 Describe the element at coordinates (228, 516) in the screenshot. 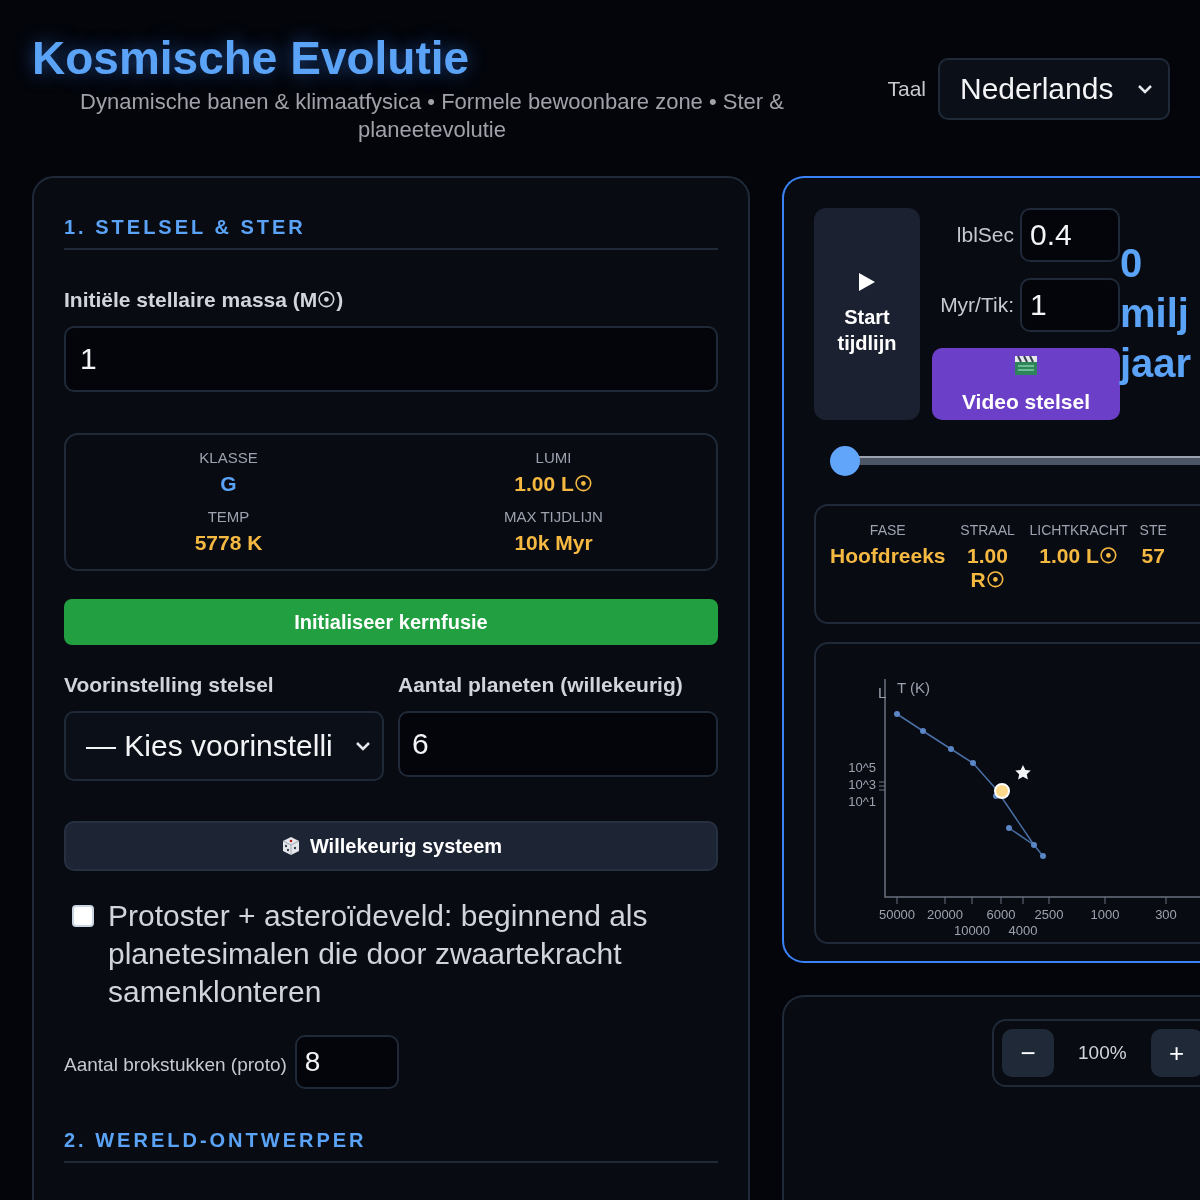

I see `stat-label: TEMP` at that location.